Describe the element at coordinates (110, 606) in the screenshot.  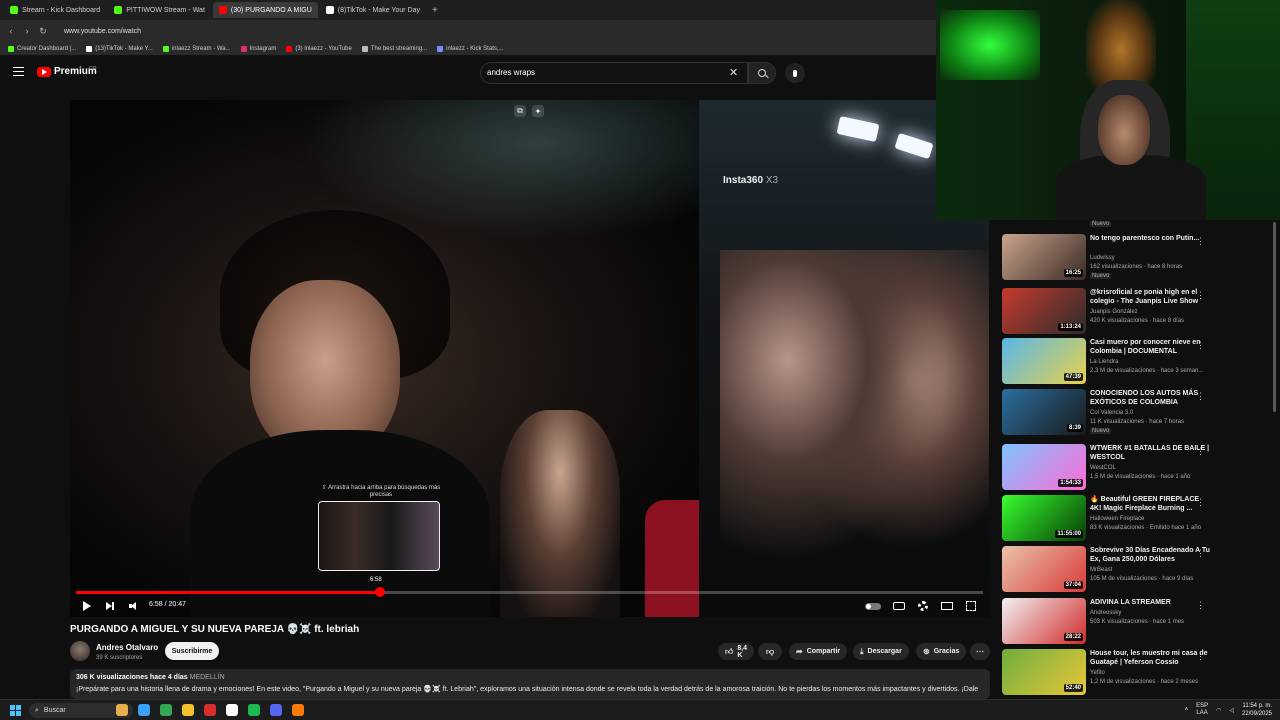
I see `next-button` at that location.